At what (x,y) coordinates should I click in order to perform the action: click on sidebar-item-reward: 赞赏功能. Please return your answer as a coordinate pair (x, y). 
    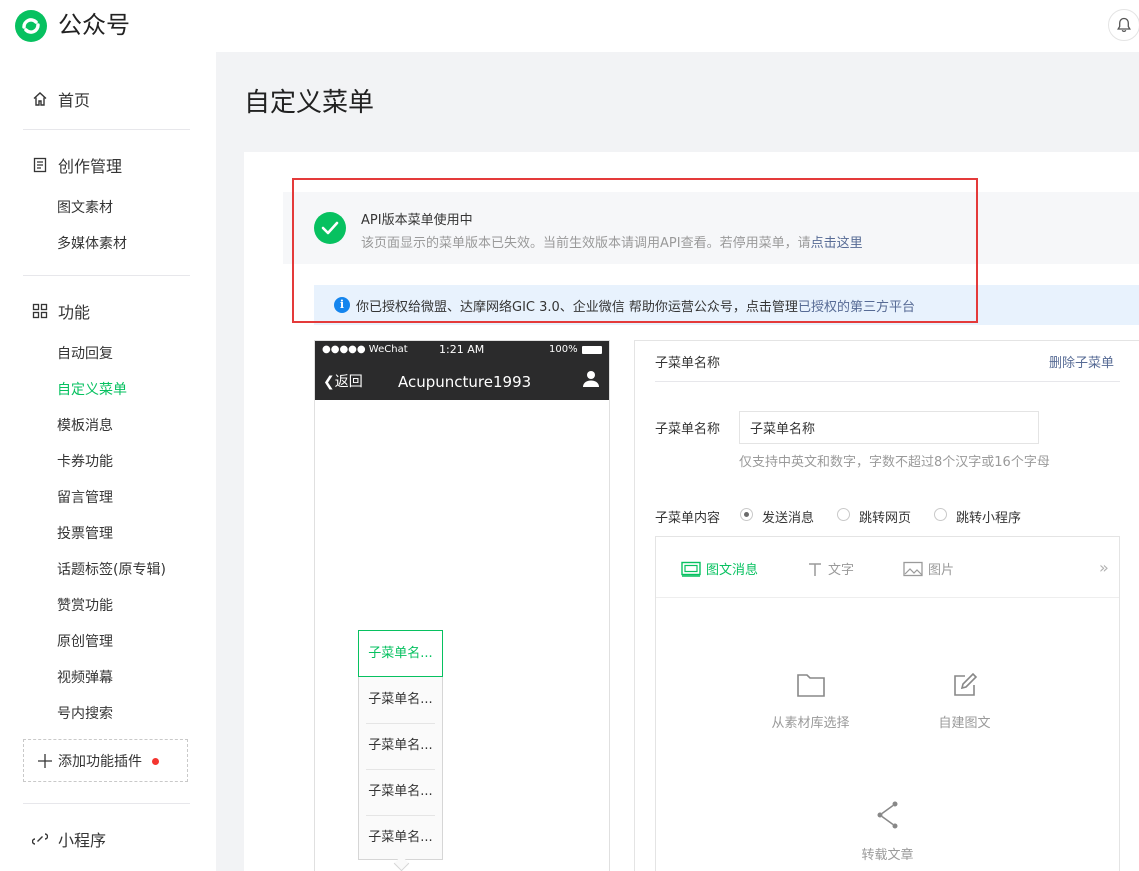
    Looking at the image, I should click on (85, 605).